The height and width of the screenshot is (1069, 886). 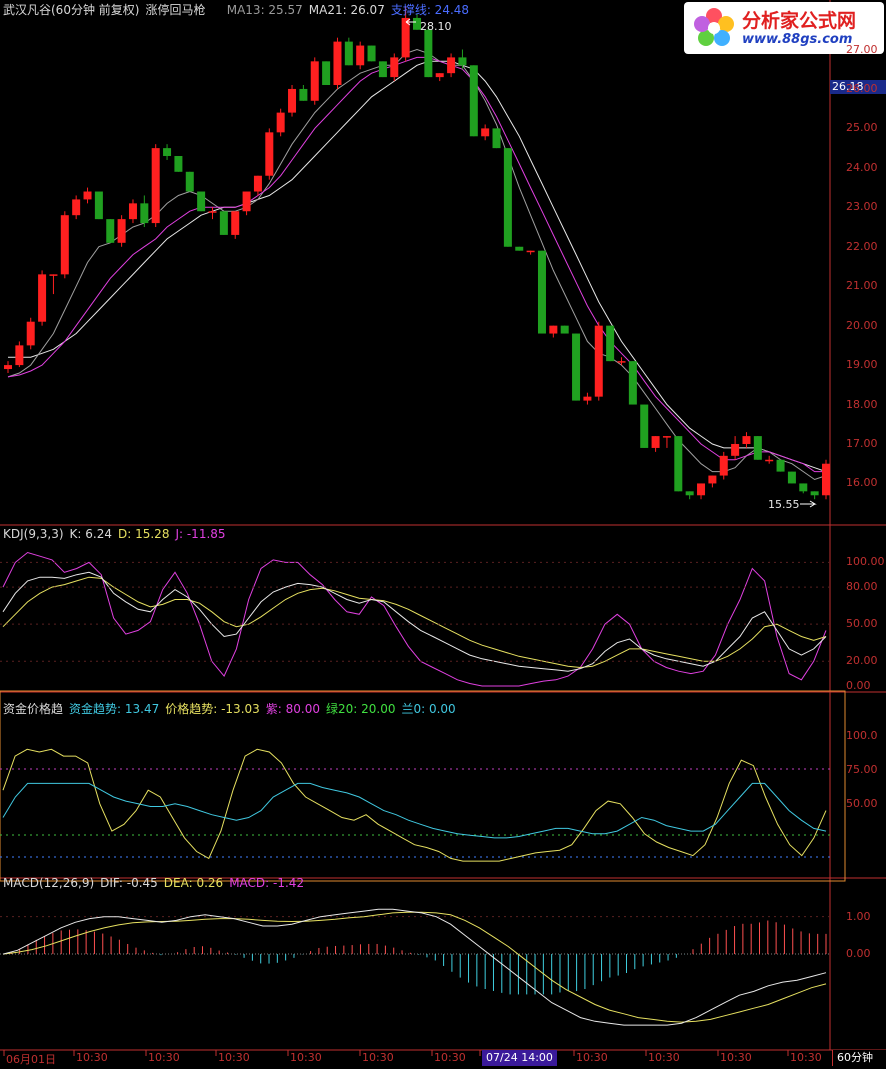 I want to click on price-tick-label: 27.00, so click(x=862, y=49).